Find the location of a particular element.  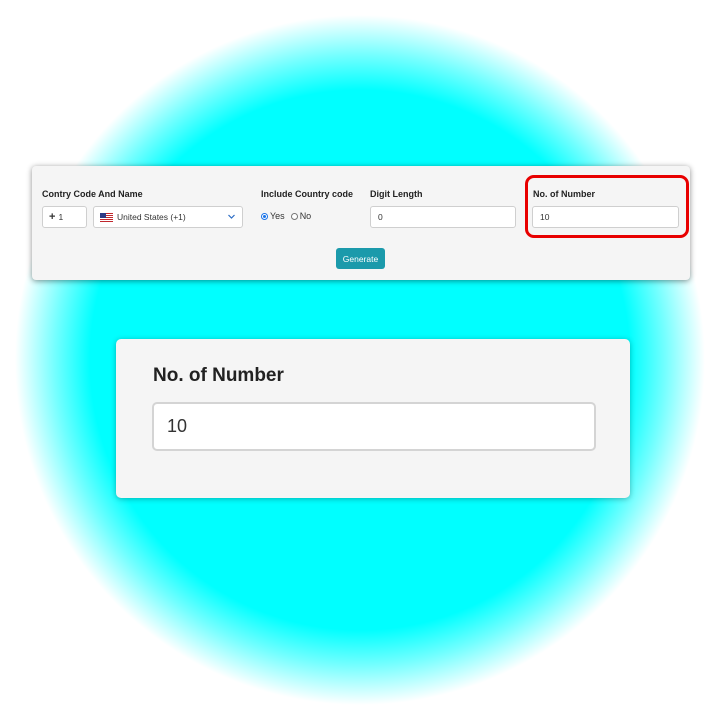

include-country-code-label: Include Country code is located at coordinates (307, 194).